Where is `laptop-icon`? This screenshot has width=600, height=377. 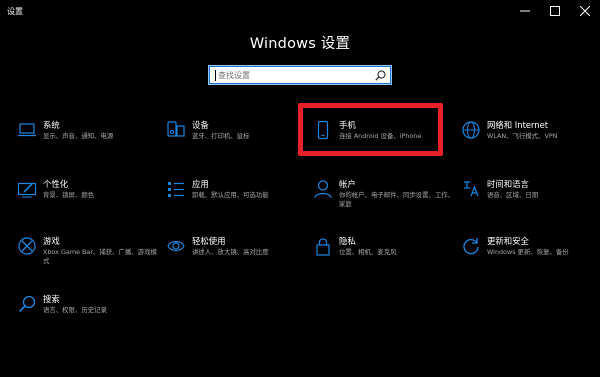 laptop-icon is located at coordinates (27, 130).